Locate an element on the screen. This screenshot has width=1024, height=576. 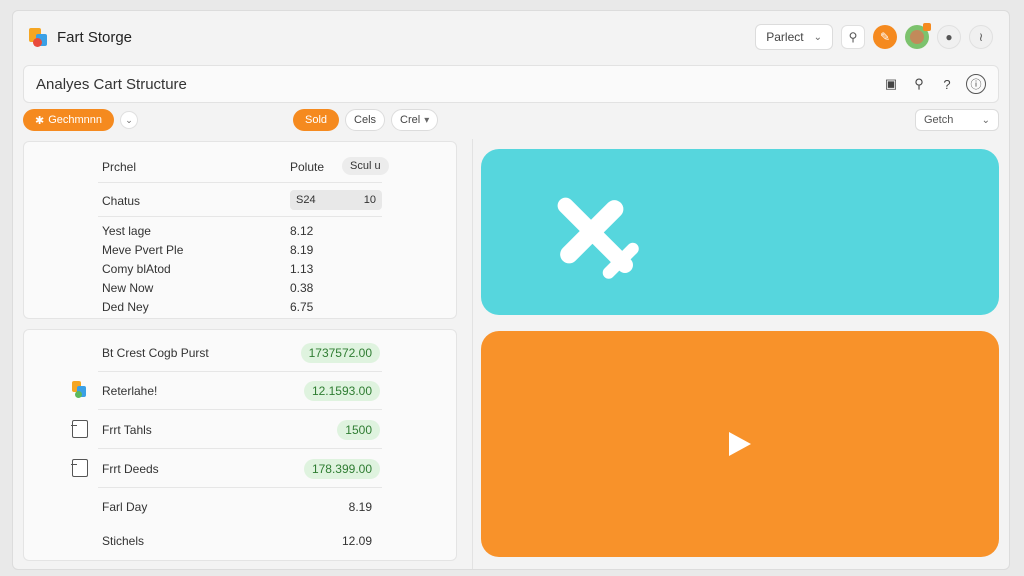
status-label: Chatus is located at coordinates (121, 201).